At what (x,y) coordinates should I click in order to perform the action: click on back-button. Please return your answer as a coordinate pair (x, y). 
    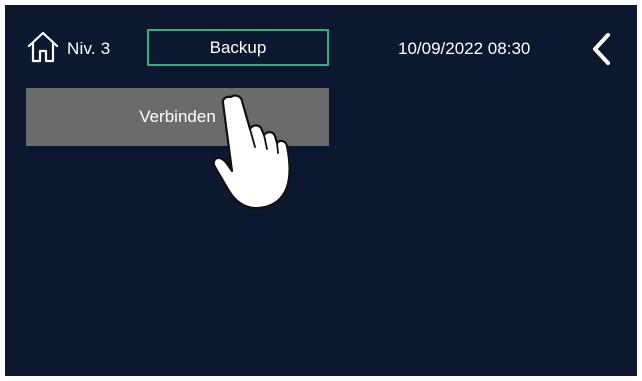
    Looking at the image, I should click on (601, 49).